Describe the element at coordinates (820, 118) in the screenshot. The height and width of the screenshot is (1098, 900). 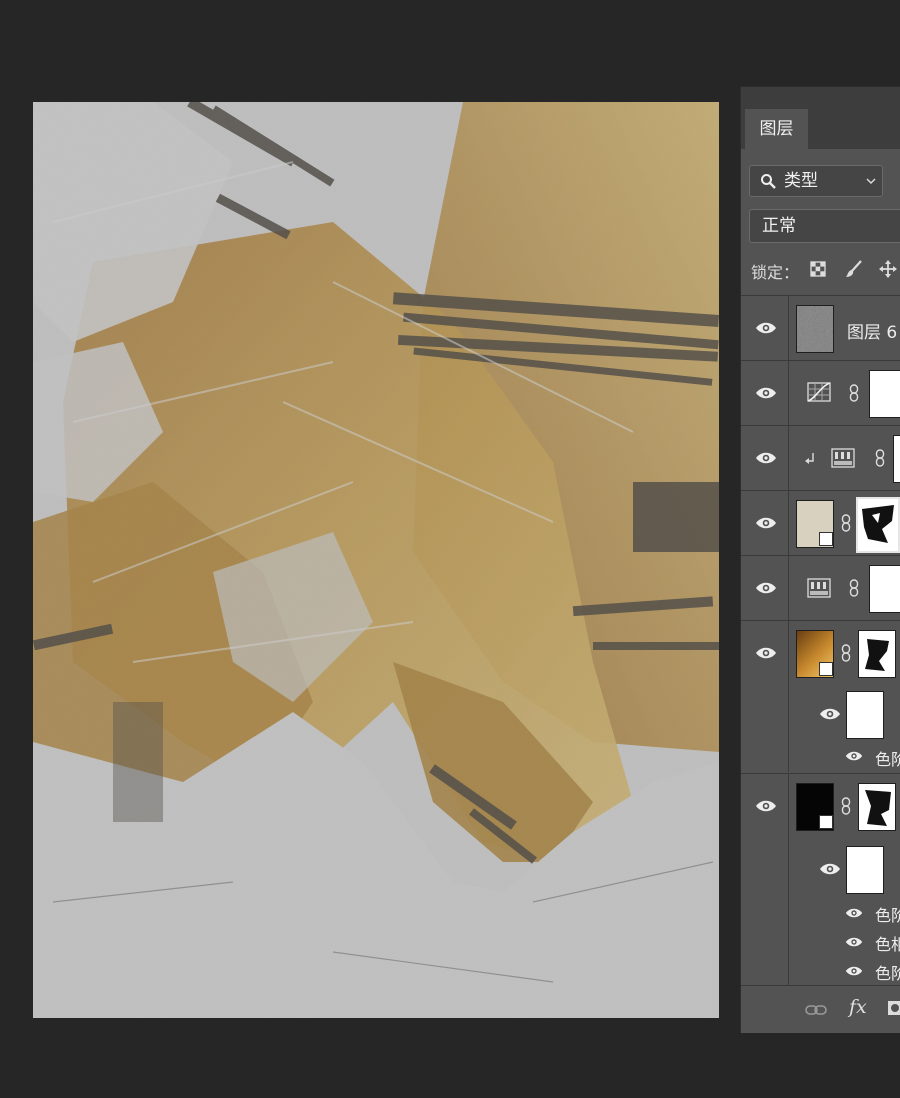
I see `panel-tab-bar: 图层` at that location.